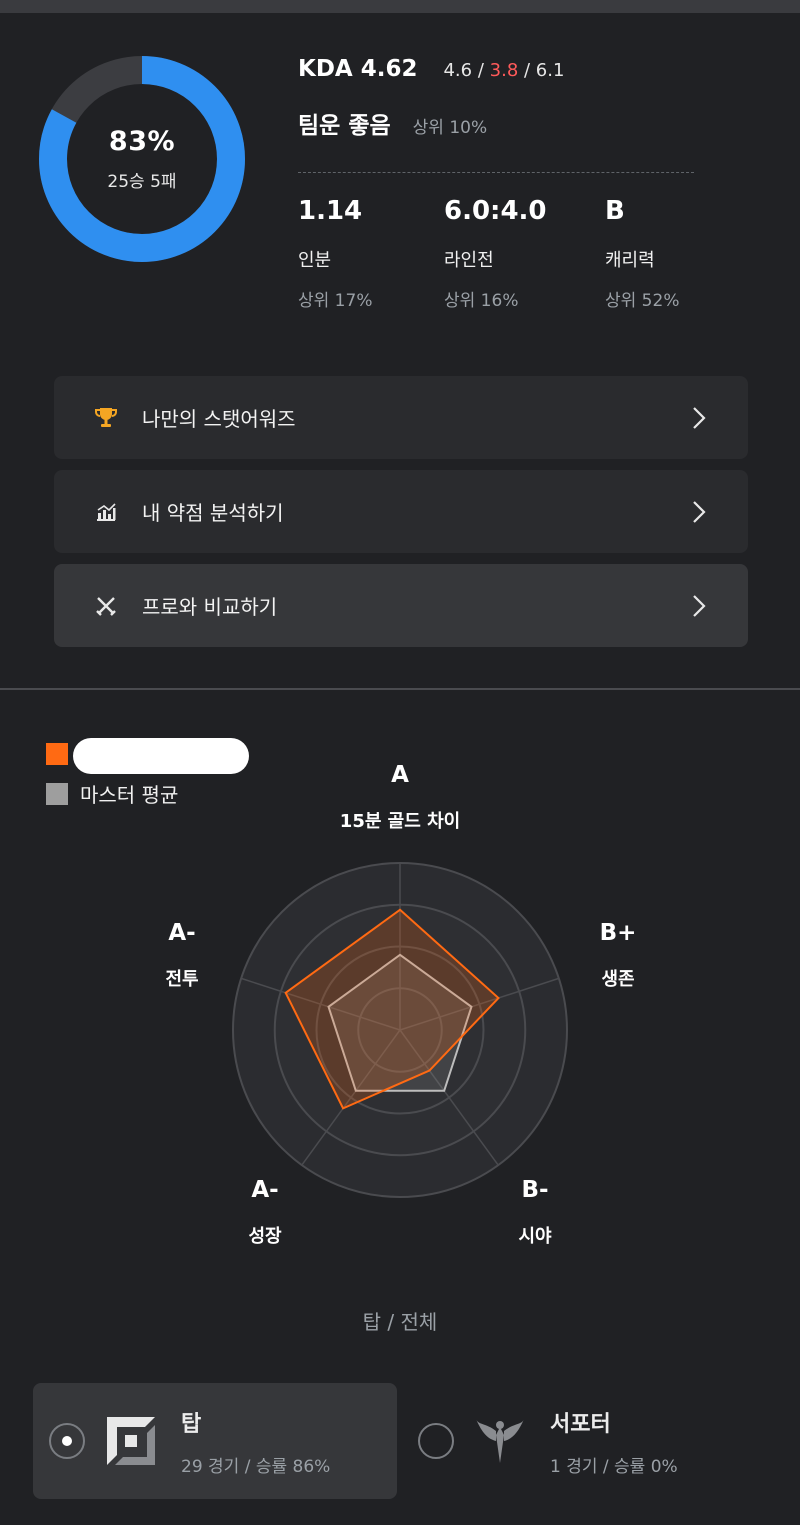 Image resolution: width=800 pixels, height=1525 pixels. I want to click on axis-grade-growth: A-, so click(265, 1190).